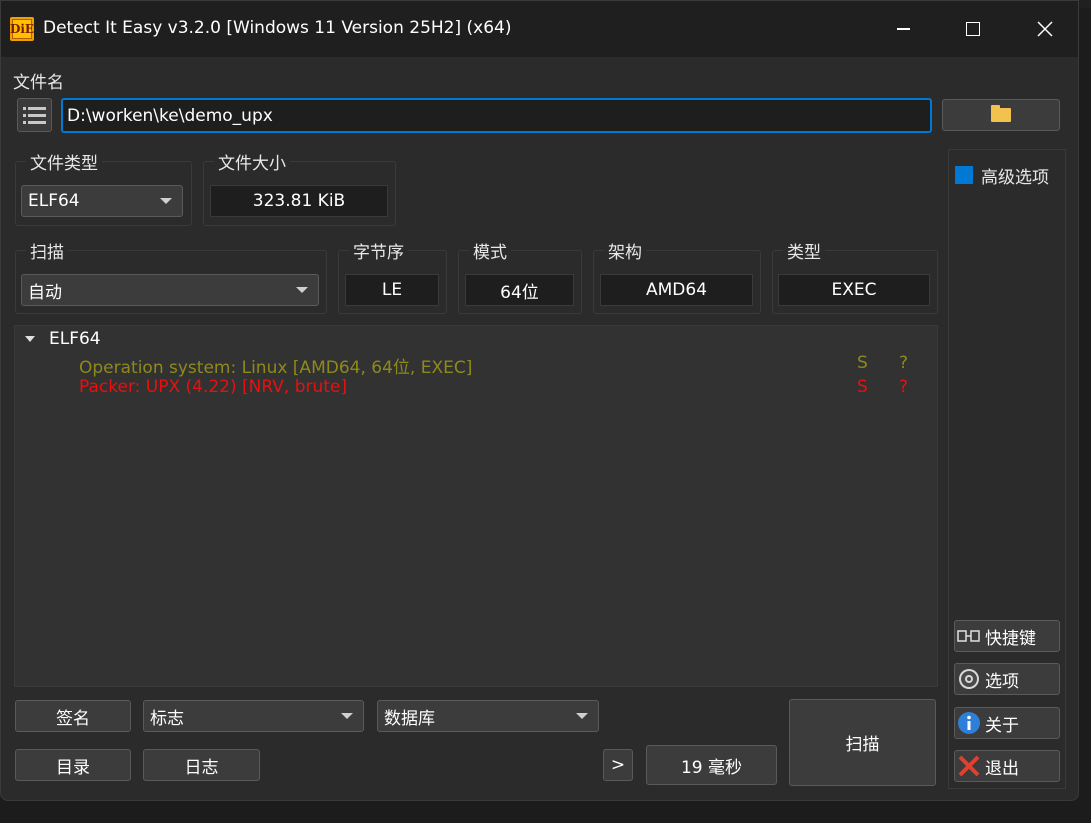 The width and height of the screenshot is (1091, 823). What do you see at coordinates (252, 161) in the screenshot?
I see `file-size-label: 文件大小` at bounding box center [252, 161].